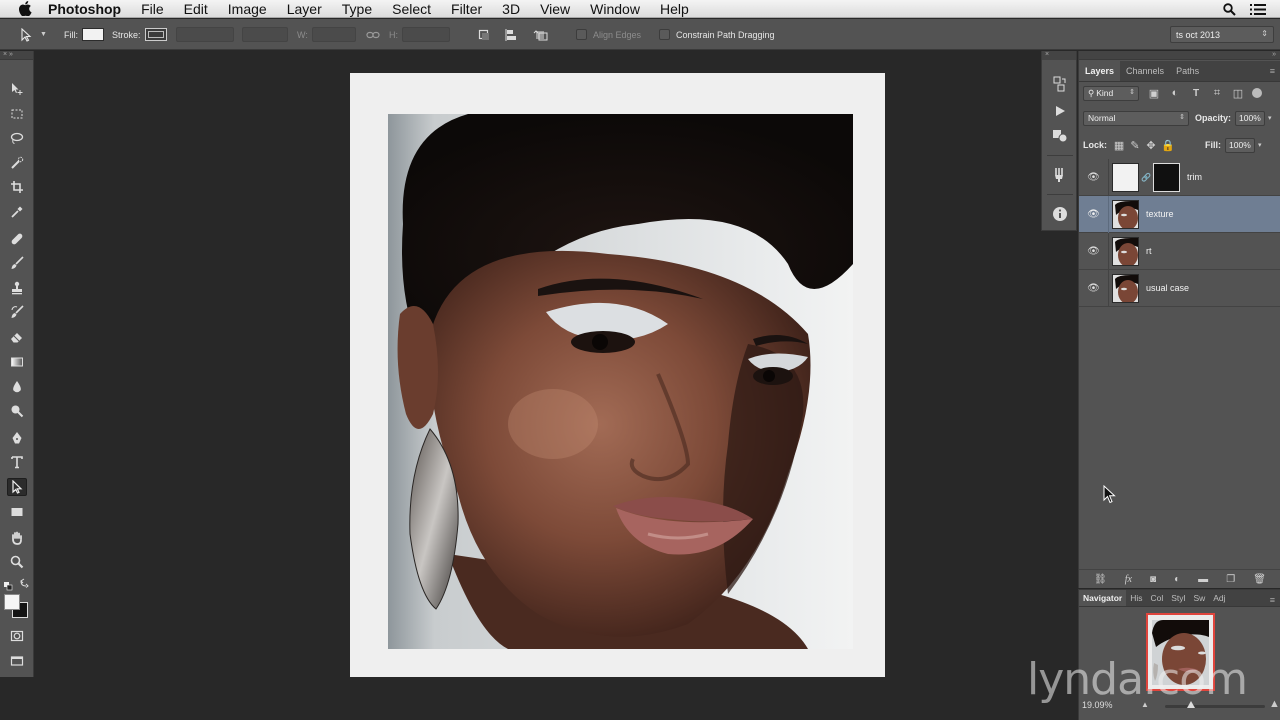  I want to click on width-field, so click(333, 34).